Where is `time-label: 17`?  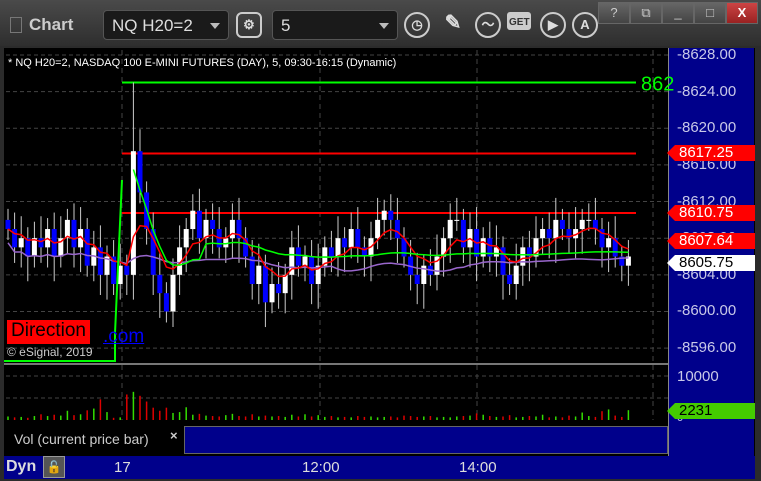
time-label: 17 is located at coordinates (122, 467).